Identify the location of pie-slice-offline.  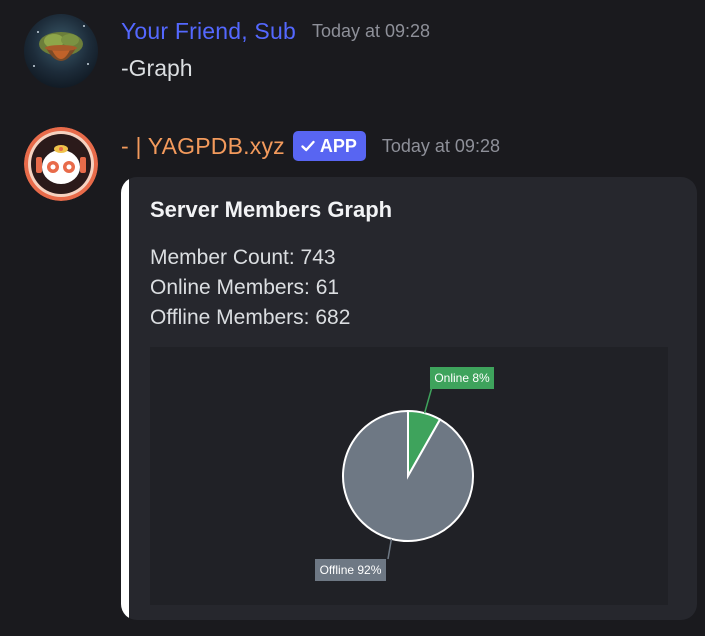
(408, 475).